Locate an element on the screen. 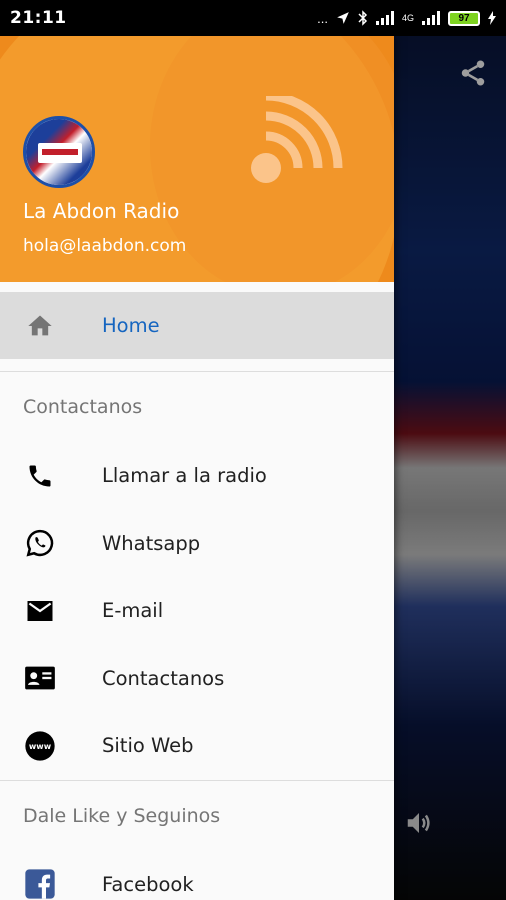 This screenshot has height=900, width=506. menu-item-home: Home is located at coordinates (197, 325).